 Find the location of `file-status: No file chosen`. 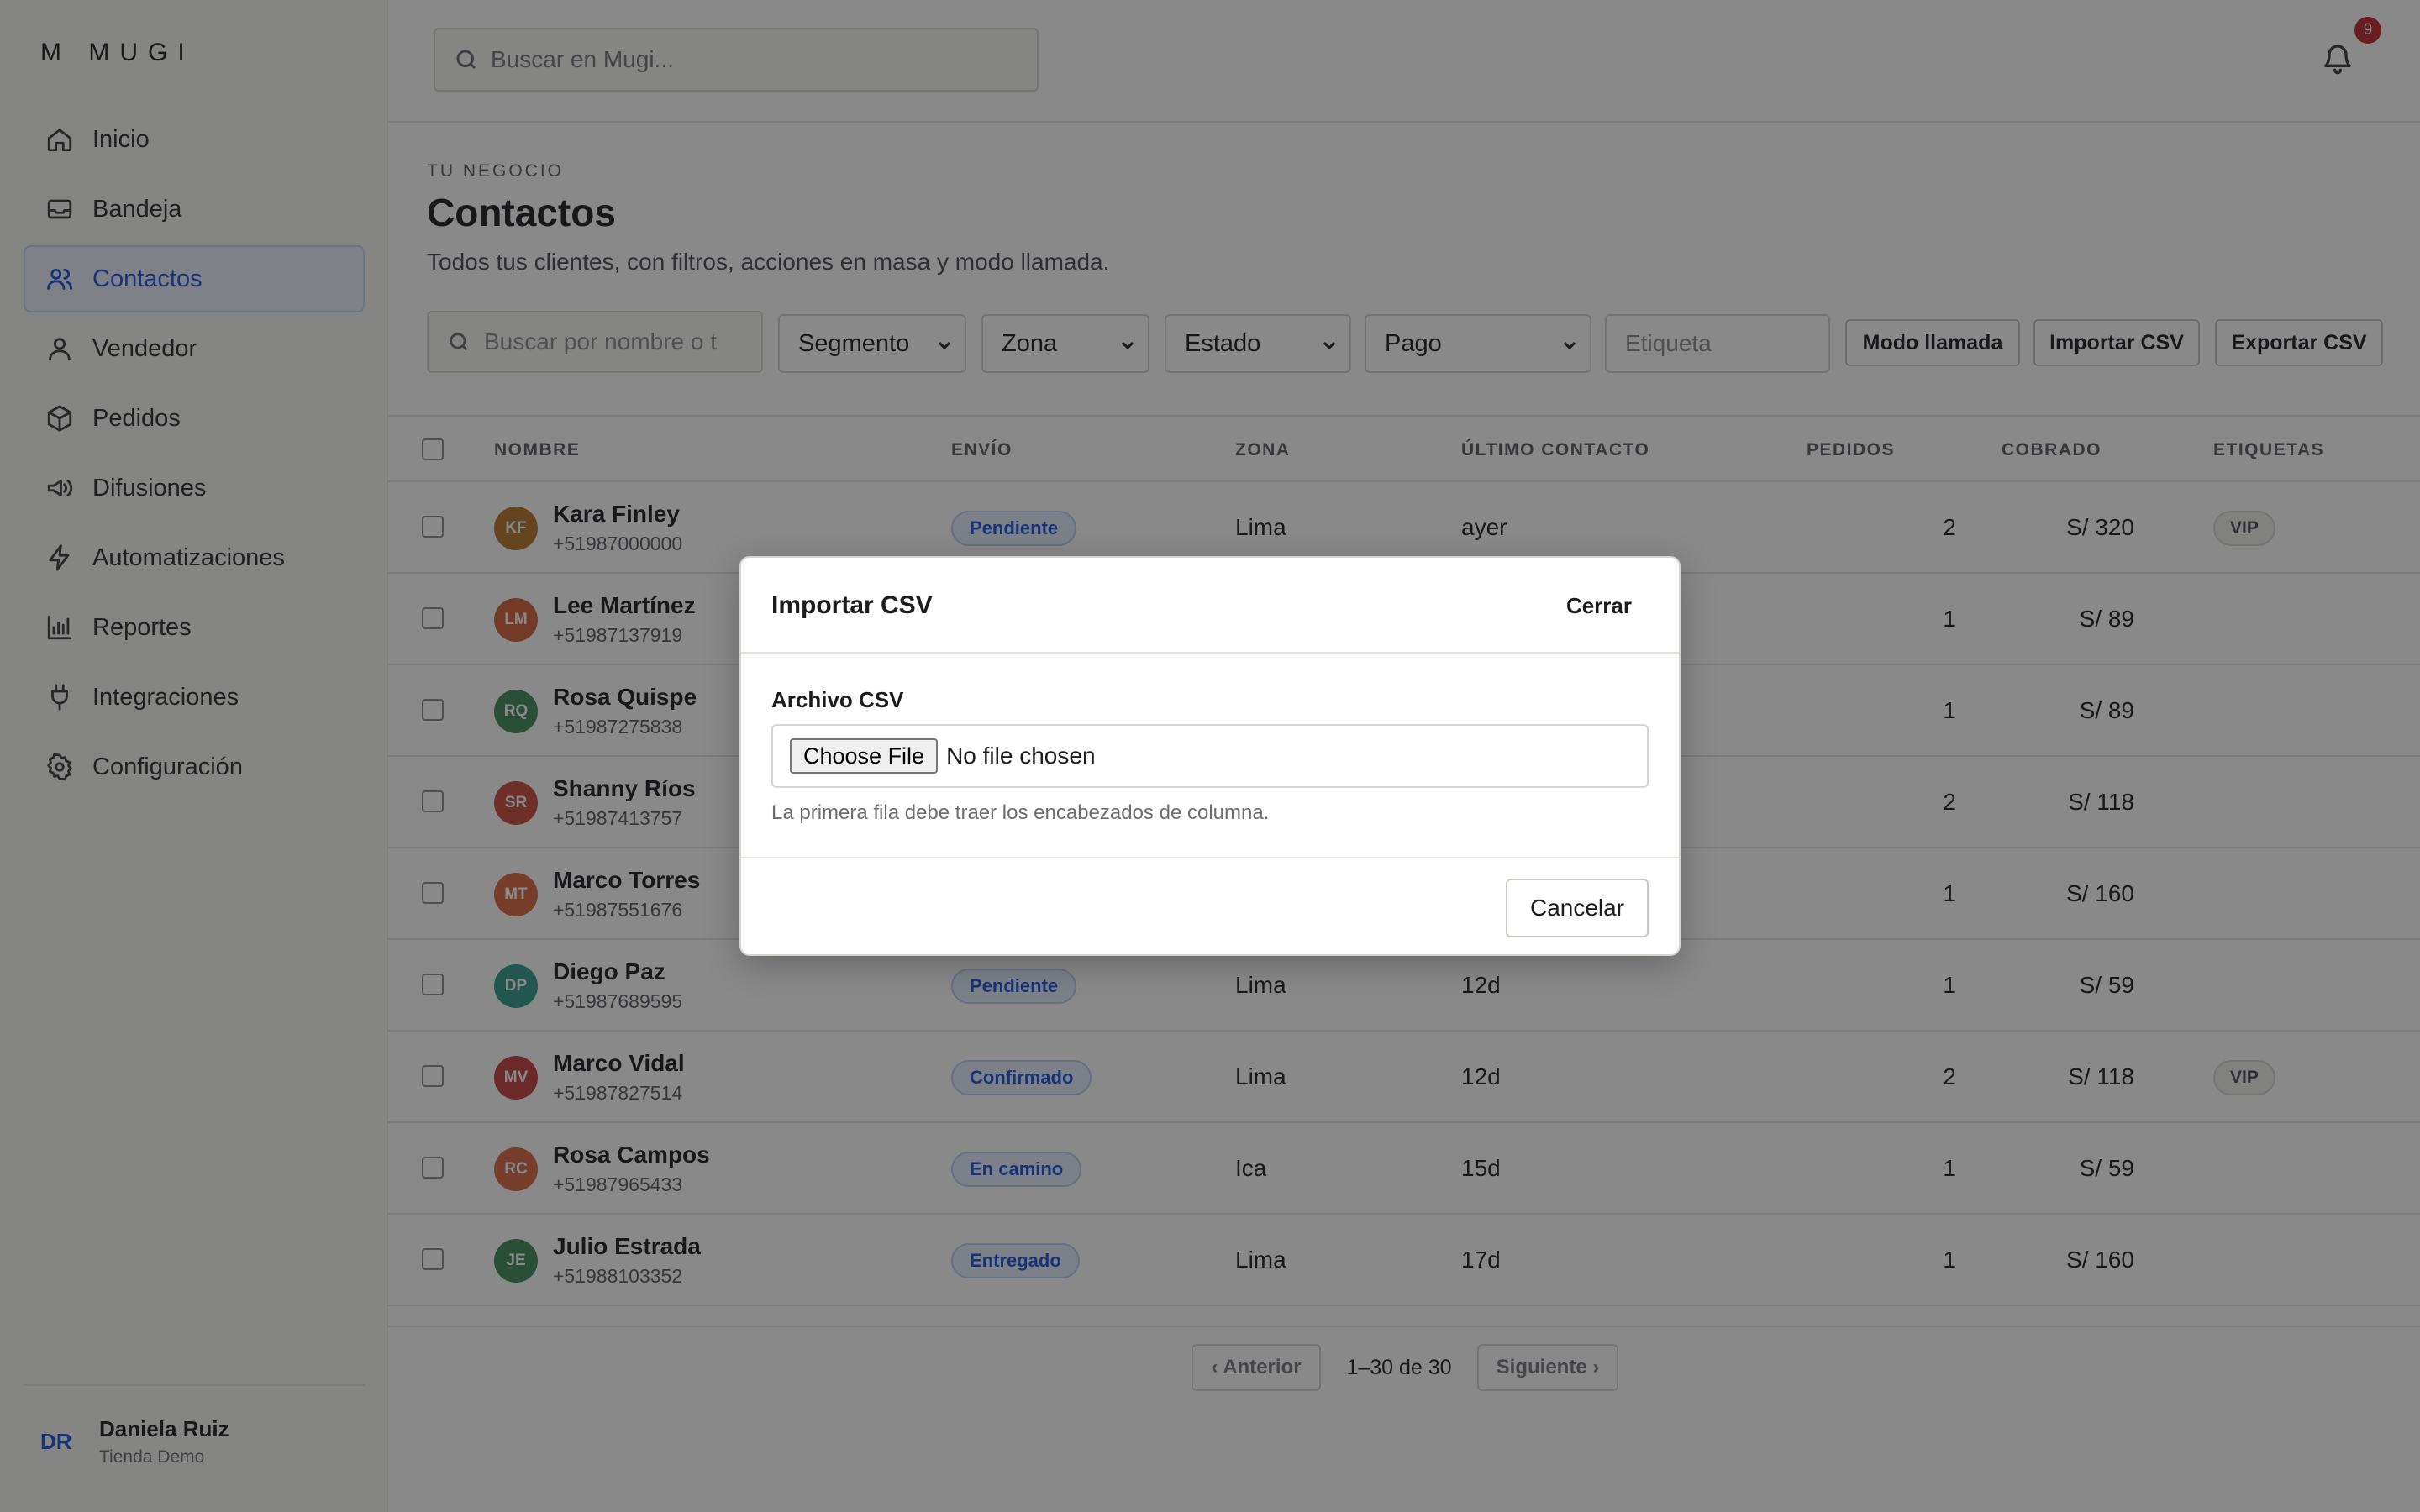

file-status: No file chosen is located at coordinates (1021, 756).